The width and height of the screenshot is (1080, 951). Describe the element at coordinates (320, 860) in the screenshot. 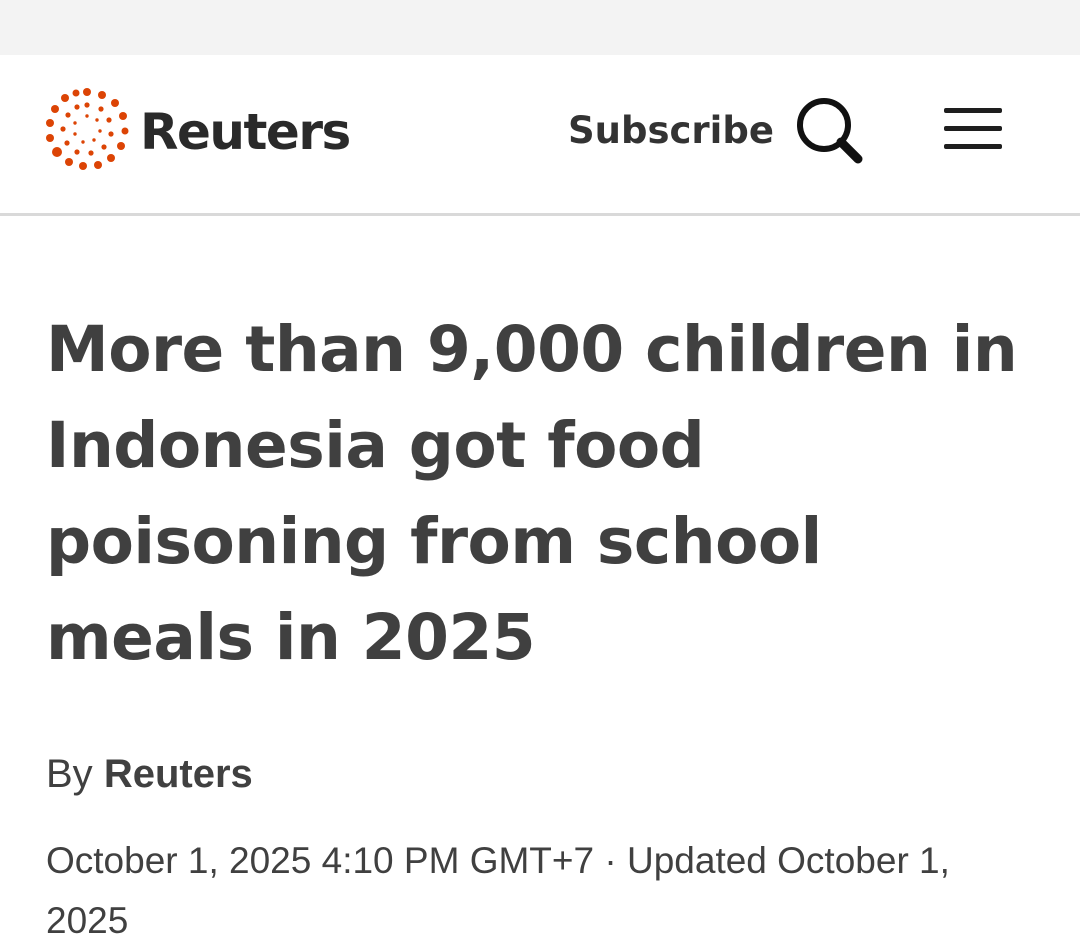

I see `published-timestamp: October 1, 2025 4:10 PM GMT+7` at that location.